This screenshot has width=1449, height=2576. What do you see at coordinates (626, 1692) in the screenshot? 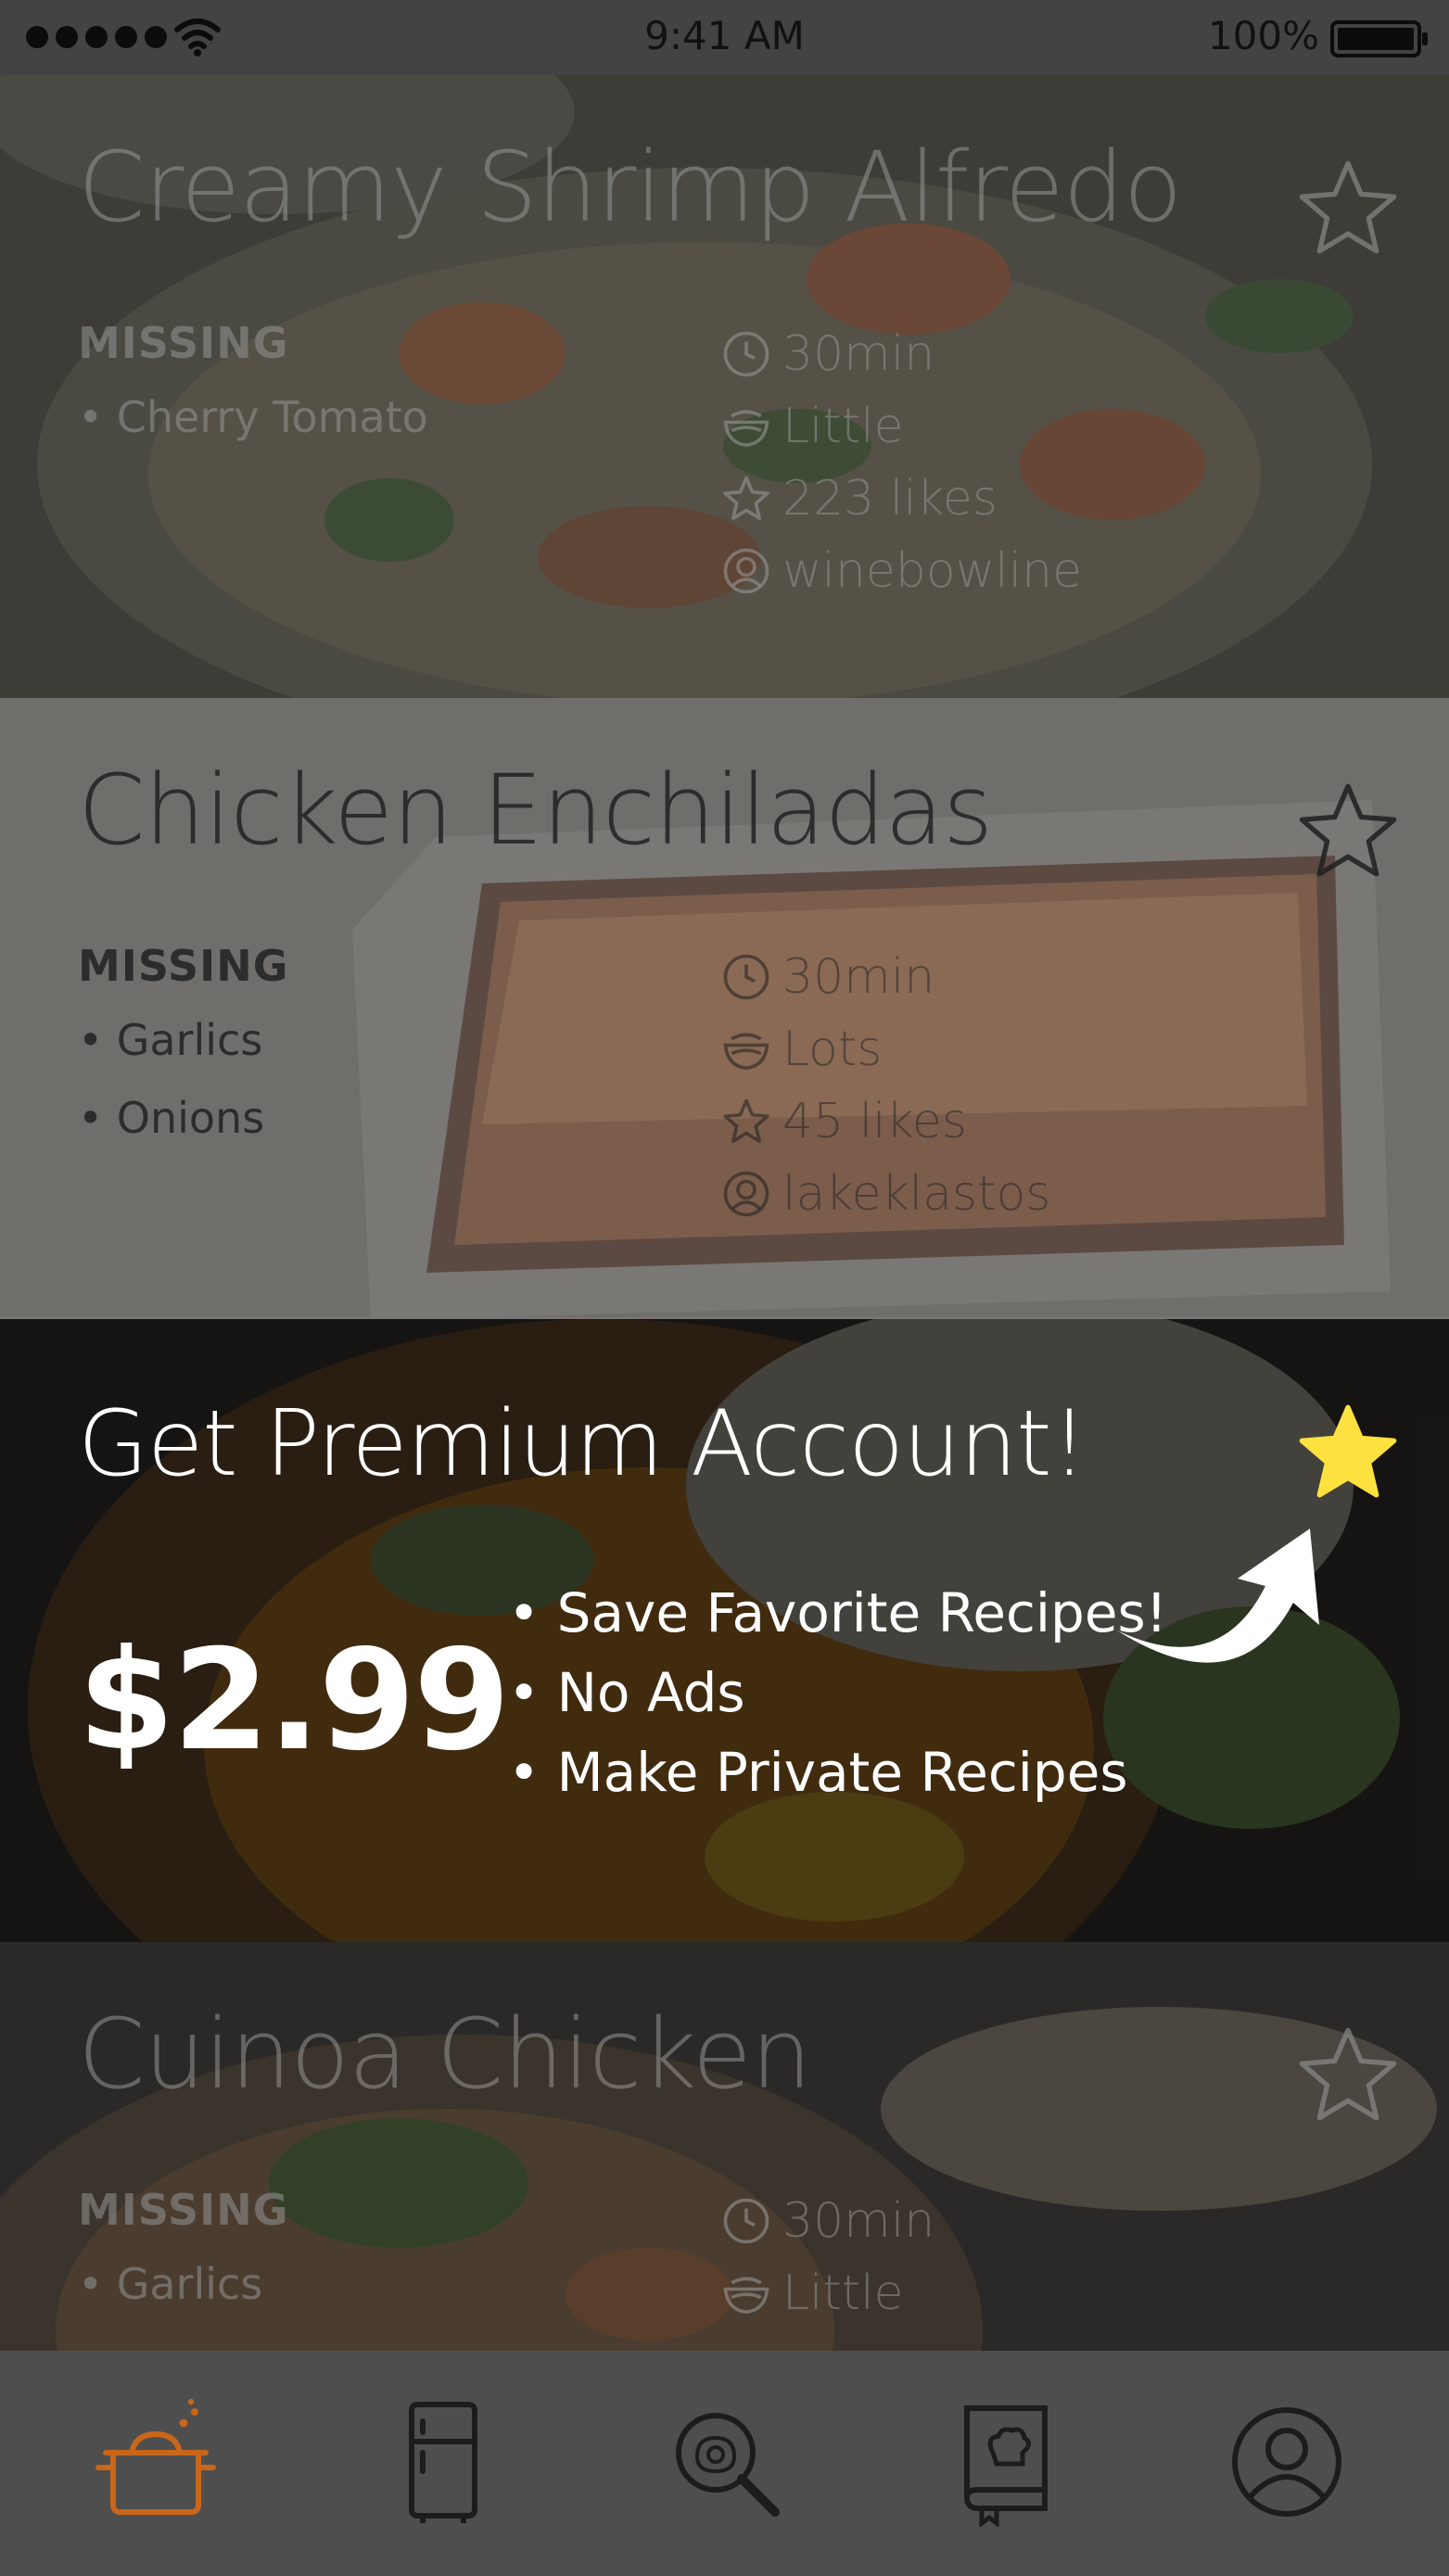
I see `premium-feature: • No Ads` at bounding box center [626, 1692].